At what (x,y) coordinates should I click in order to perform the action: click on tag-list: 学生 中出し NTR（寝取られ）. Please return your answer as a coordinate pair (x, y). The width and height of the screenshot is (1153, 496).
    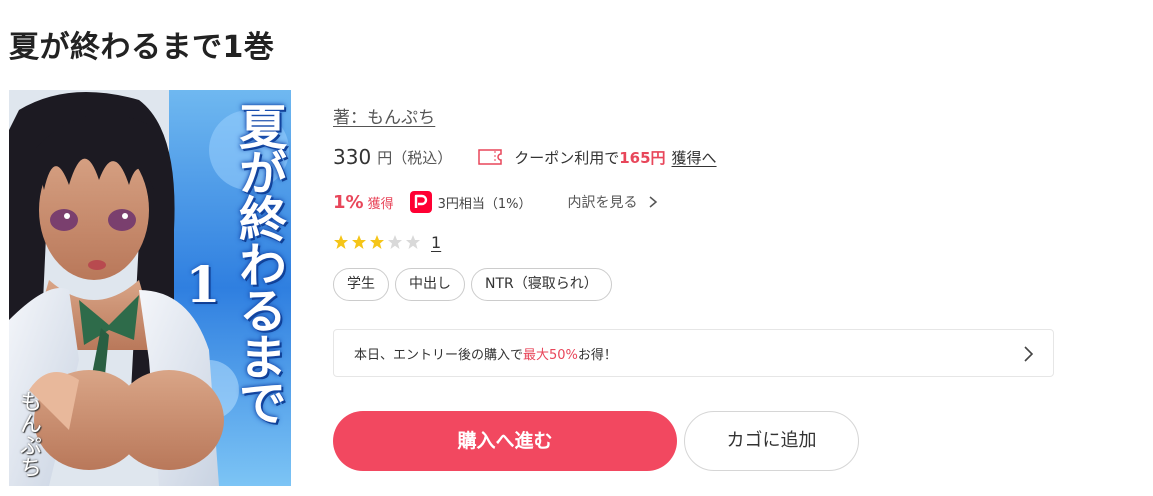
    Looking at the image, I should click on (475, 284).